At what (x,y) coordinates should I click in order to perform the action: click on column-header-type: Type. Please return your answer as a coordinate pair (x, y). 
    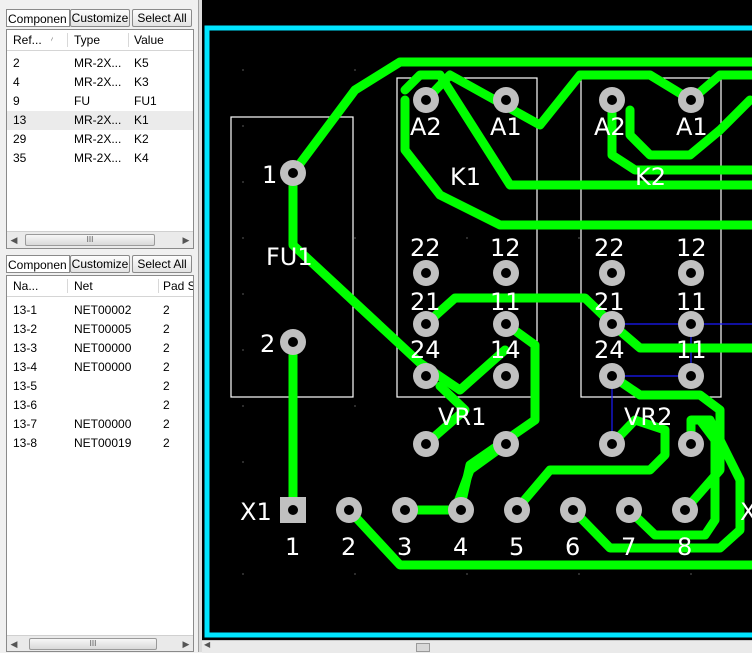
    Looking at the image, I should click on (99, 40).